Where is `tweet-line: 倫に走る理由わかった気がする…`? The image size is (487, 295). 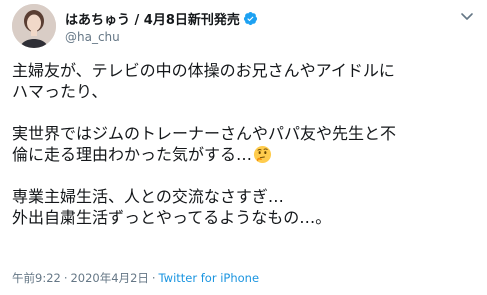
tweet-line: 倫に走る理由わかった気がする… is located at coordinates (132, 154).